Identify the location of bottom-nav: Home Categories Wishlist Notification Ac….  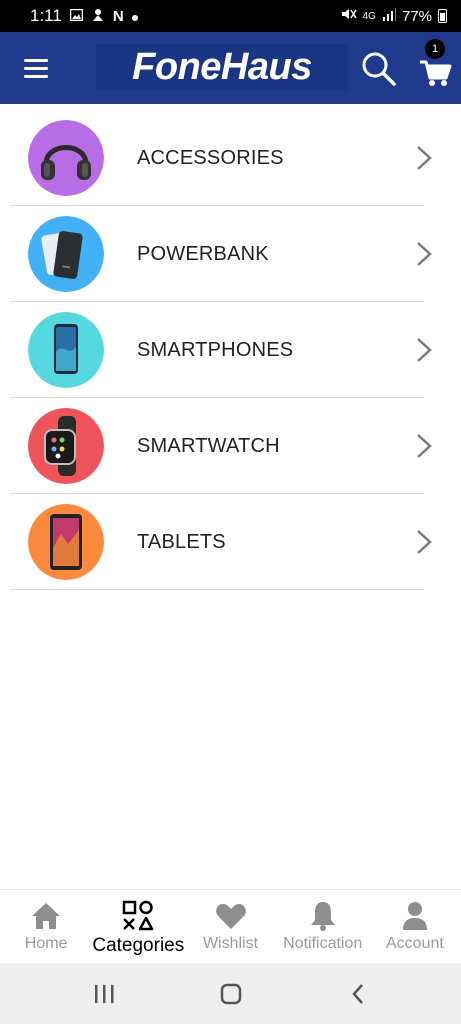
(230, 926).